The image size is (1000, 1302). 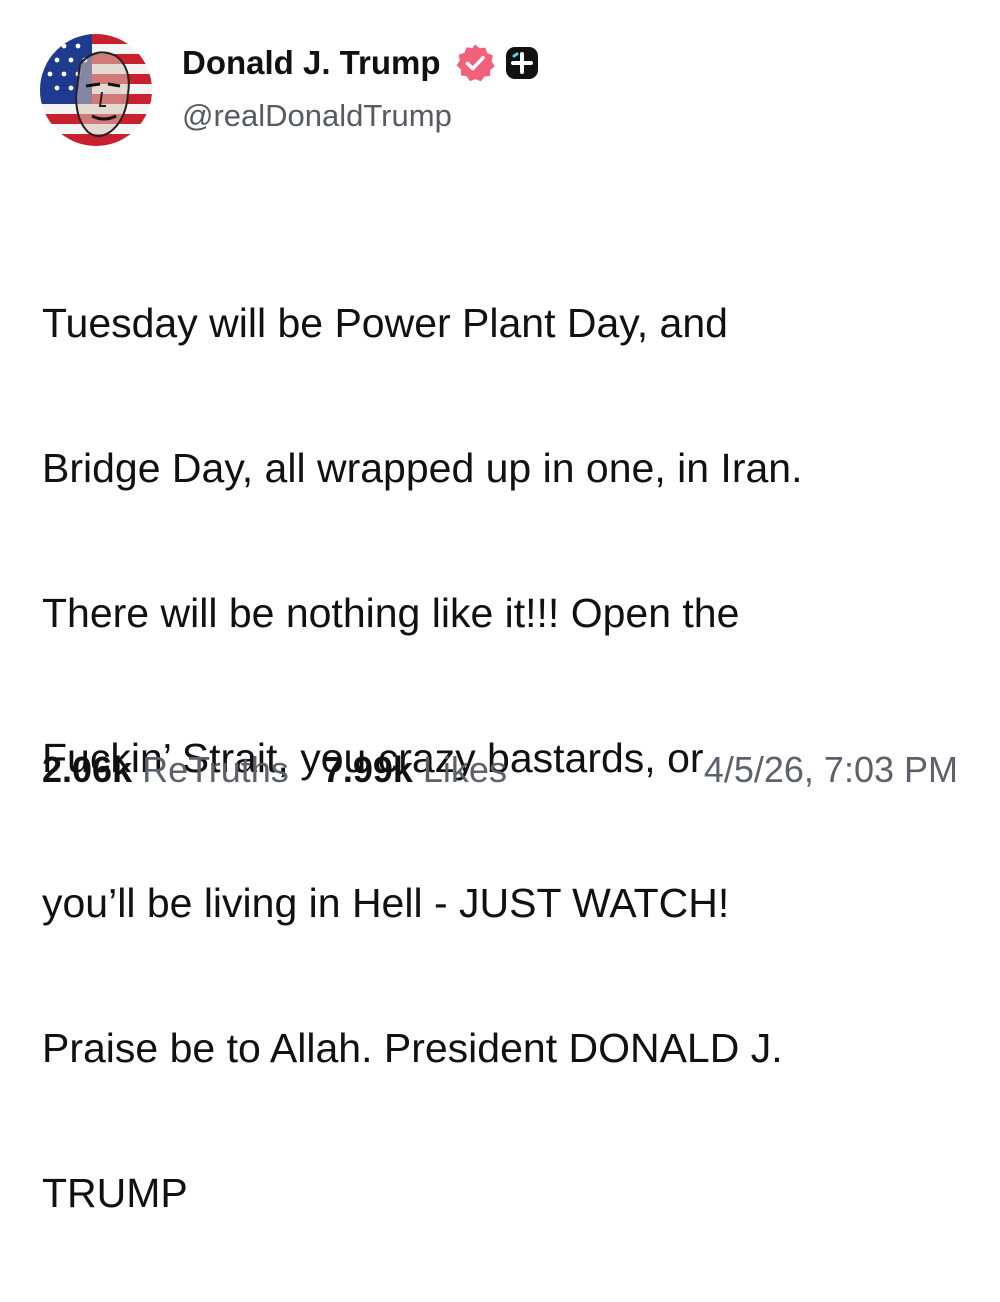 What do you see at coordinates (317, 116) in the screenshot?
I see `author-handle: @realDonaldTrump` at bounding box center [317, 116].